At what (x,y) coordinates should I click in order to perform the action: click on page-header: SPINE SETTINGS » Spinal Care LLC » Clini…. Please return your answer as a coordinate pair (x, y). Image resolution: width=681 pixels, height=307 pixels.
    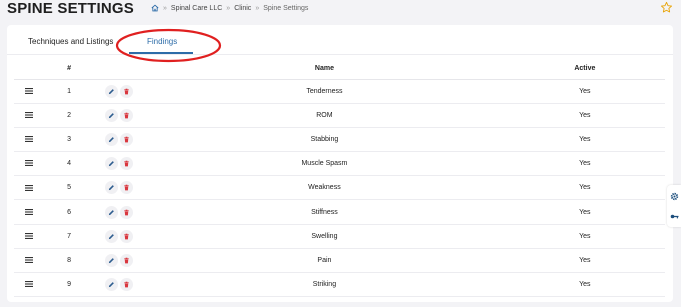
    Looking at the image, I should click on (340, 10).